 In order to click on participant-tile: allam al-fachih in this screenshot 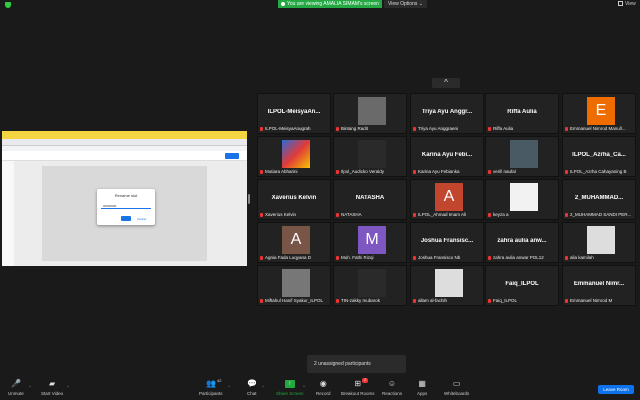, I will do `click(447, 285)`.